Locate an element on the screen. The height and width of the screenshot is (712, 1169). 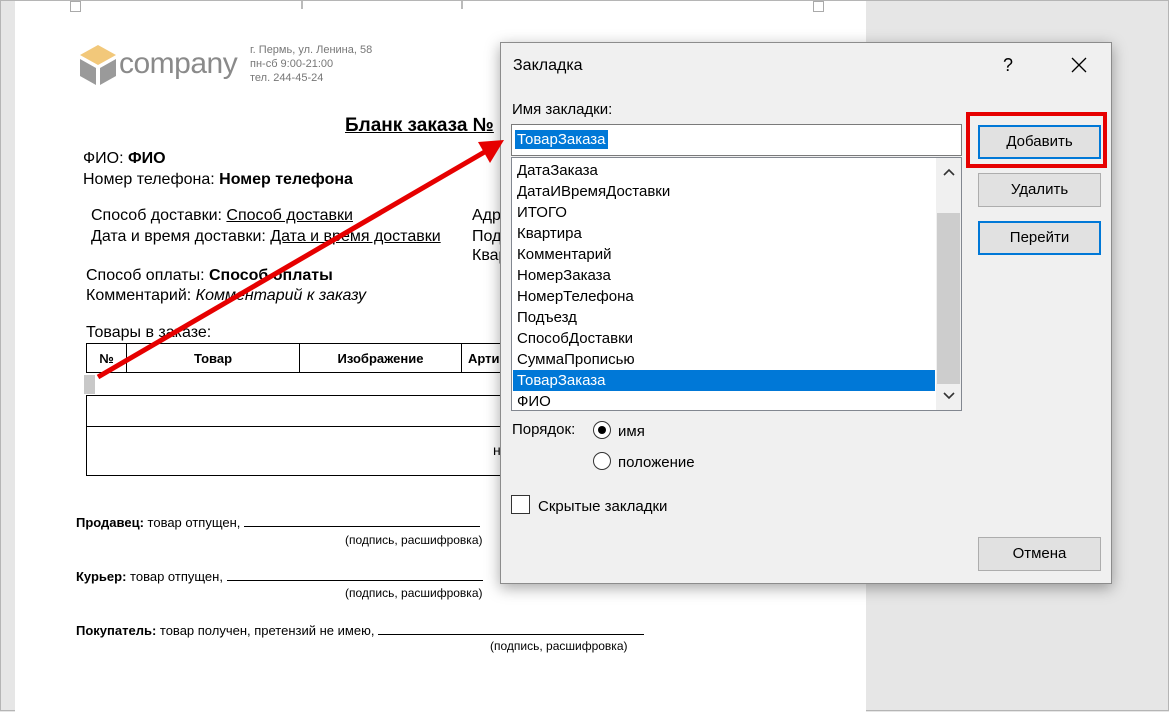
scroll-down-icon is located at coordinates (949, 396).